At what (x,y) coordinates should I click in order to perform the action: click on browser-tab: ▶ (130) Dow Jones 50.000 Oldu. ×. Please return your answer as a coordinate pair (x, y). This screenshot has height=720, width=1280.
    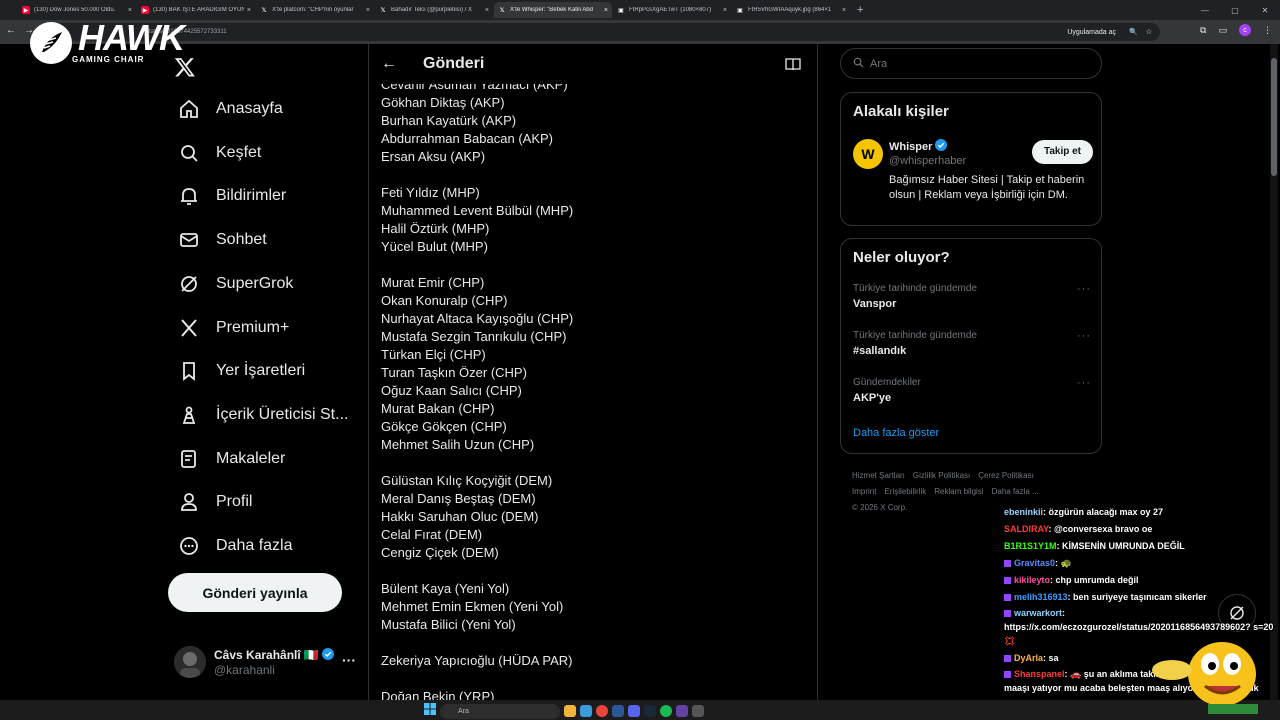
    Looking at the image, I should click on (77, 10).